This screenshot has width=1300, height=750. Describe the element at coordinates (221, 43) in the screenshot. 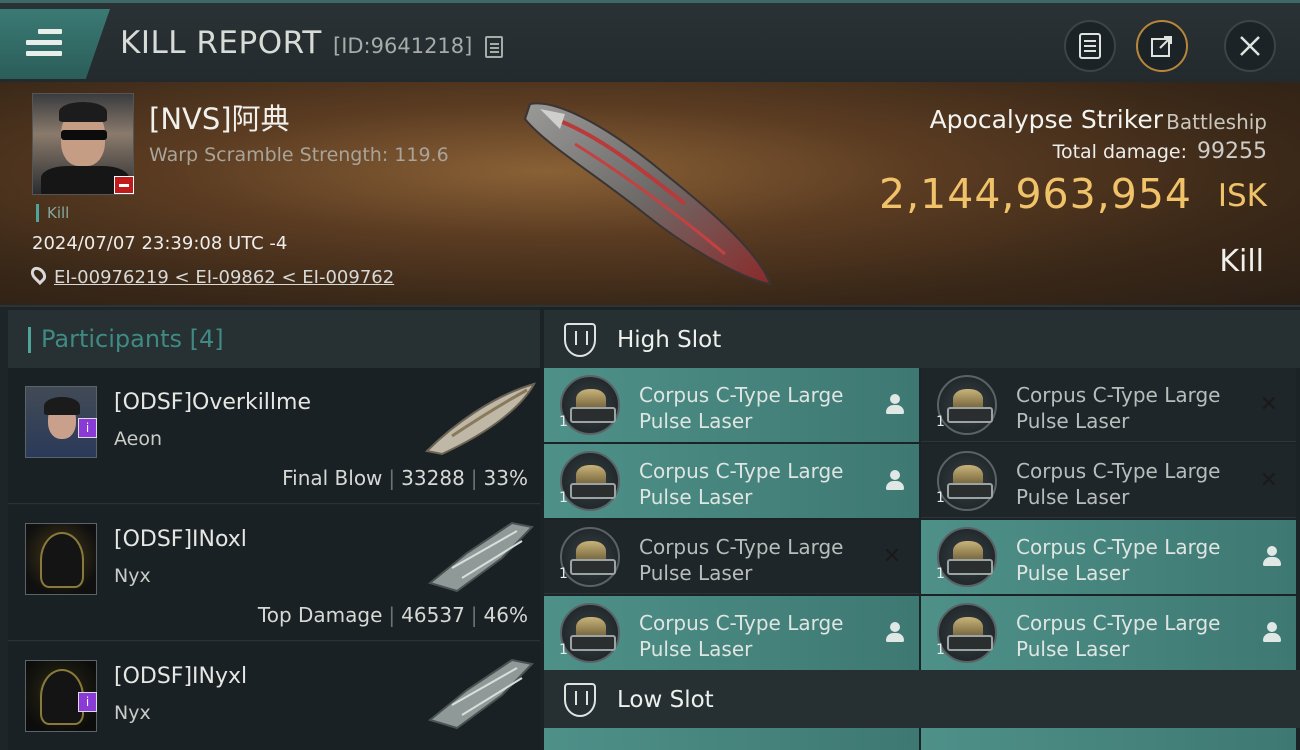

I see `page-title: KILL REPORT` at that location.